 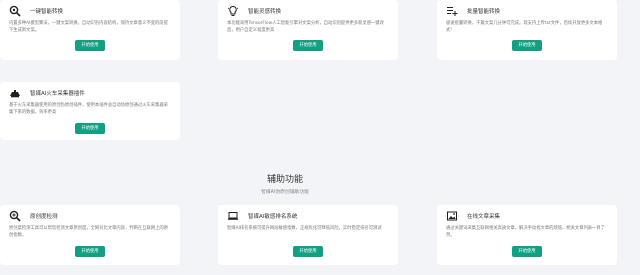 I want to click on card-title: 智能灵感转换, so click(x=265, y=12).